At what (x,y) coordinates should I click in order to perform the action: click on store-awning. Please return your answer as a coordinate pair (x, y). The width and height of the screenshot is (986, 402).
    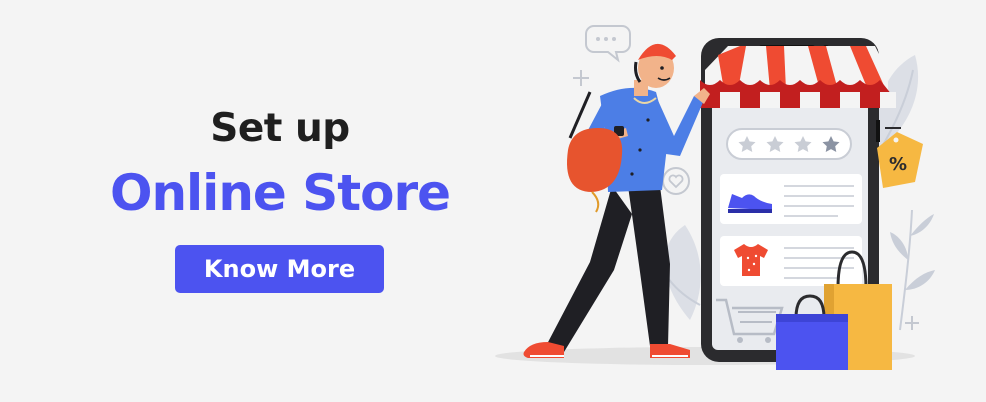
    Looking at the image, I should click on (798, 77).